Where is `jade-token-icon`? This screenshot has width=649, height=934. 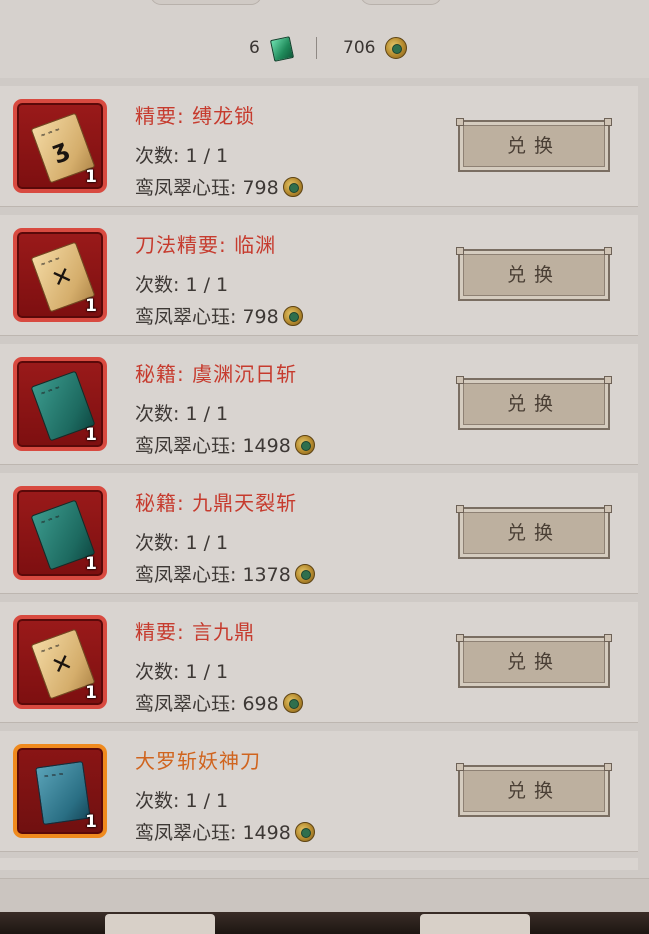 jade-token-icon is located at coordinates (282, 49).